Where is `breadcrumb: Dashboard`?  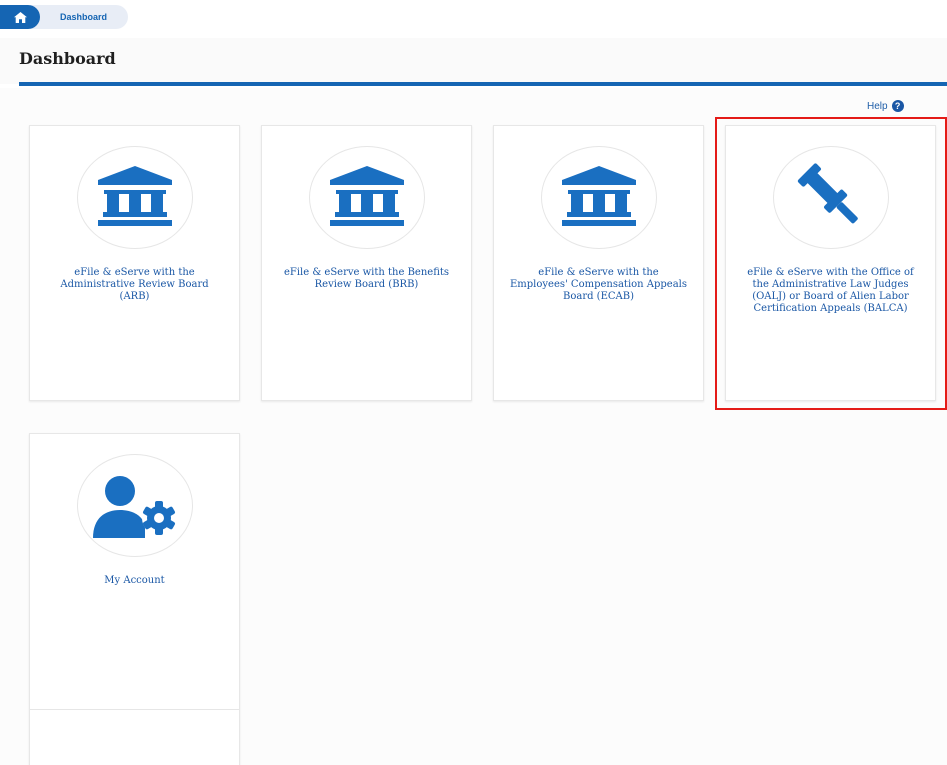
breadcrumb: Dashboard is located at coordinates (473, 15).